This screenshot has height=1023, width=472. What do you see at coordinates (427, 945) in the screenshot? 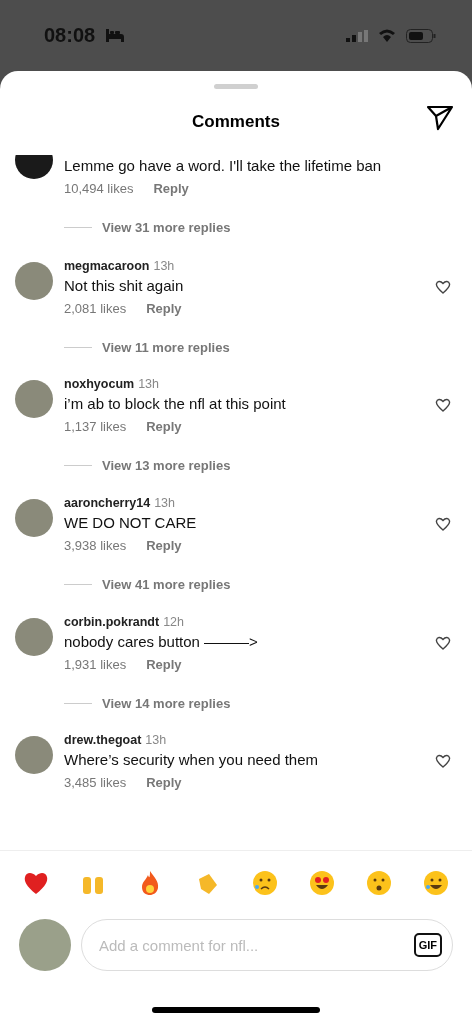
I see `gif-button: GIF` at bounding box center [427, 945].